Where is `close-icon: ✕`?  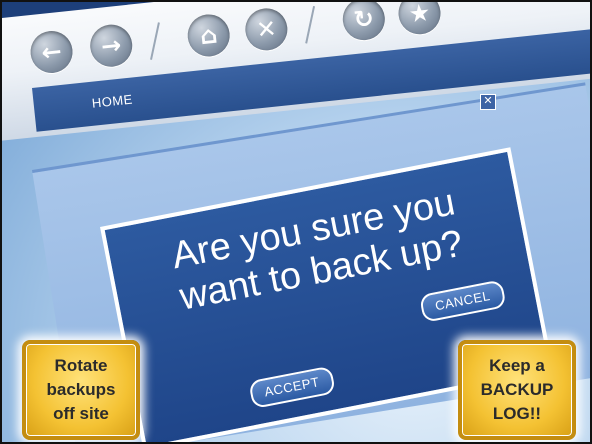
close-icon: ✕ is located at coordinates (266, 29).